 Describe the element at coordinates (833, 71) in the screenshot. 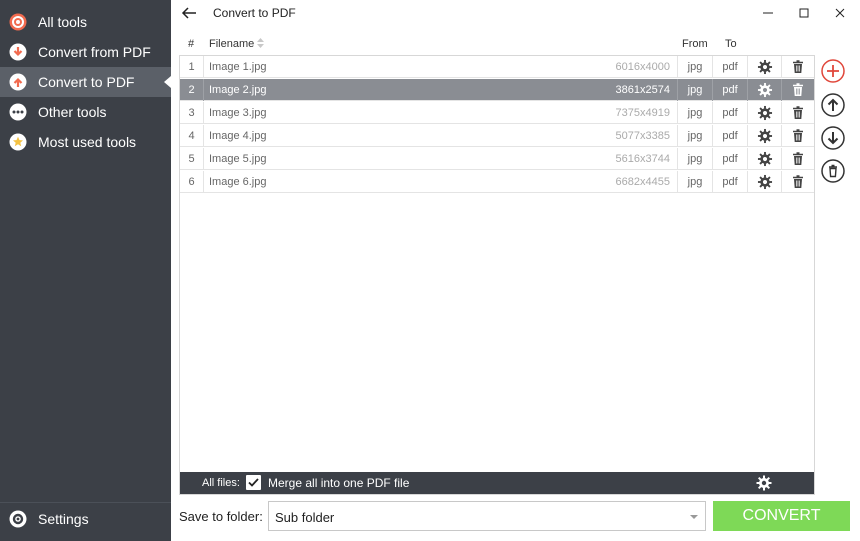

I see `add-file-icon` at that location.